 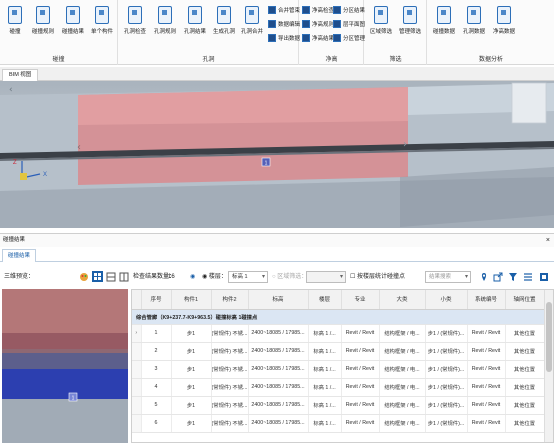 I want to click on color-palette-icon, so click(x=84, y=277).